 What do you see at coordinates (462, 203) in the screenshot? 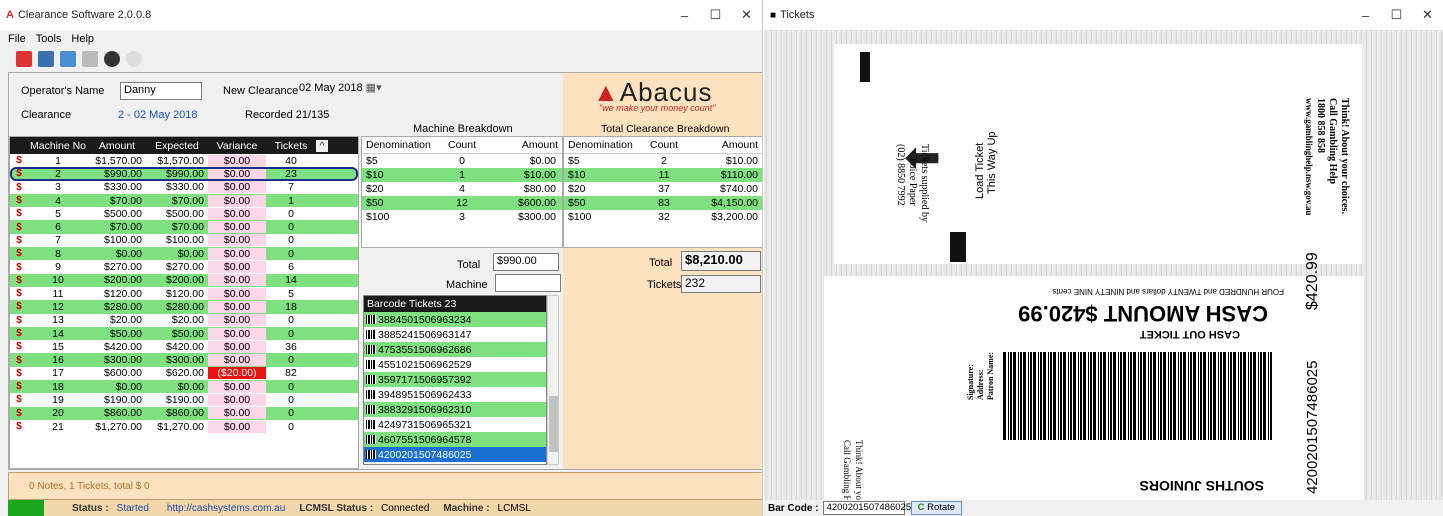
I see `breakdown-row: $50 12 $600.00` at bounding box center [462, 203].